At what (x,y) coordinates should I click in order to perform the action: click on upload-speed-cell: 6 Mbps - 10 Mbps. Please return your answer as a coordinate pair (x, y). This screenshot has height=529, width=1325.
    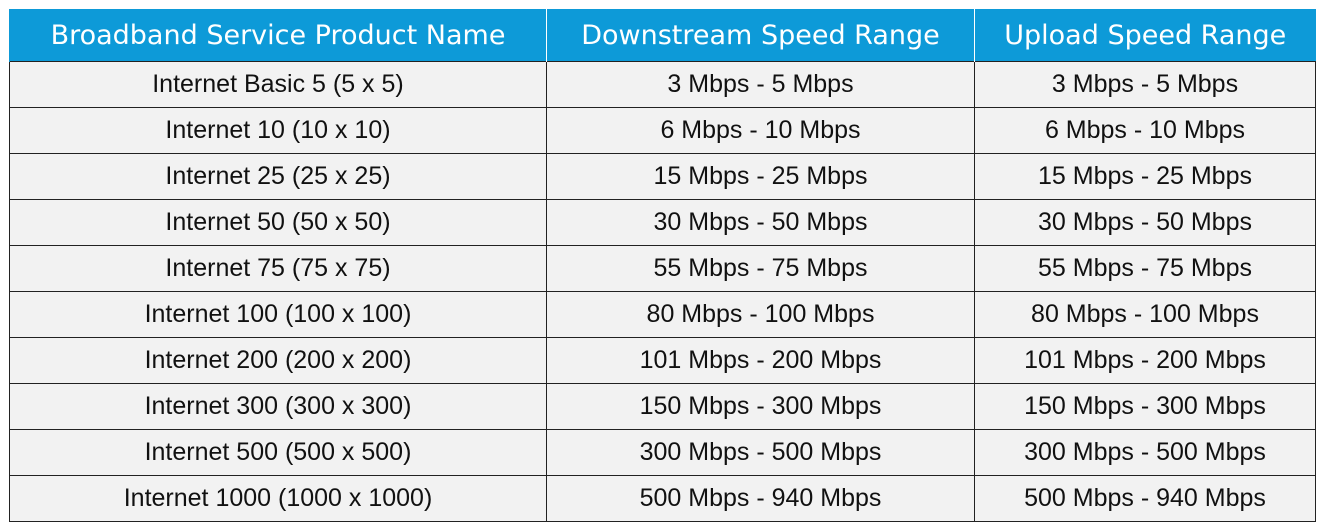
    Looking at the image, I should click on (1145, 130).